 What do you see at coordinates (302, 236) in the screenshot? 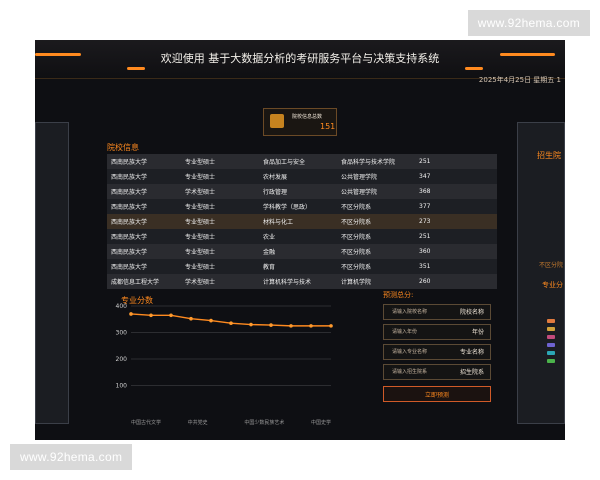
I see `table-row: 西南民族大学 专业型硕士 农业 不区分院系 251` at bounding box center [302, 236].